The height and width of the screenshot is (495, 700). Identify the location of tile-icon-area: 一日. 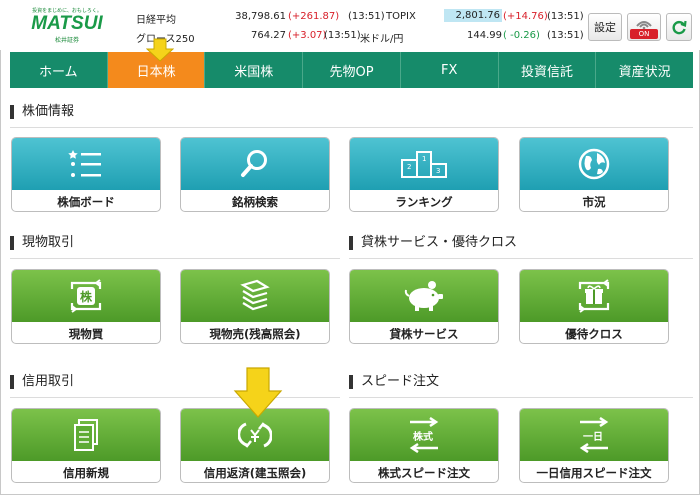
(594, 435).